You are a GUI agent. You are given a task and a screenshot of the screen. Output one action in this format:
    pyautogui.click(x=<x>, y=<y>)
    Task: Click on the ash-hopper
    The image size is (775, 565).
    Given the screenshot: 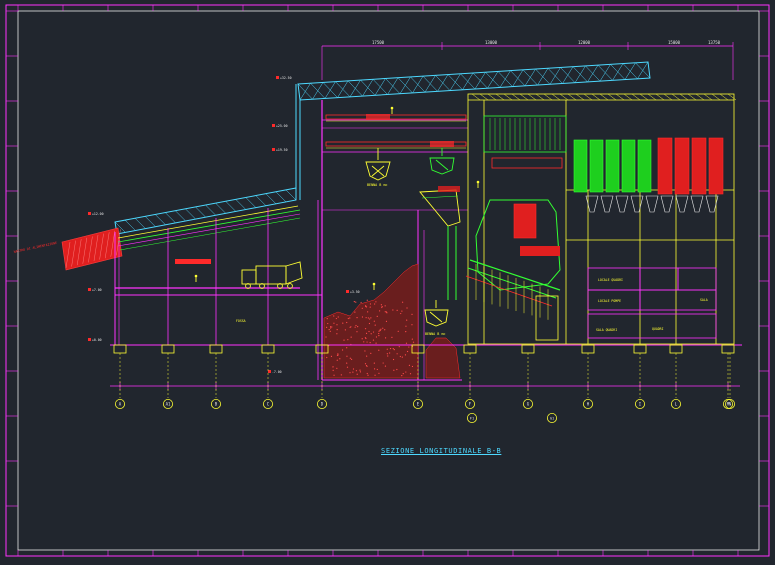 What is the action you would take?
    pyautogui.click(x=667, y=204)
    